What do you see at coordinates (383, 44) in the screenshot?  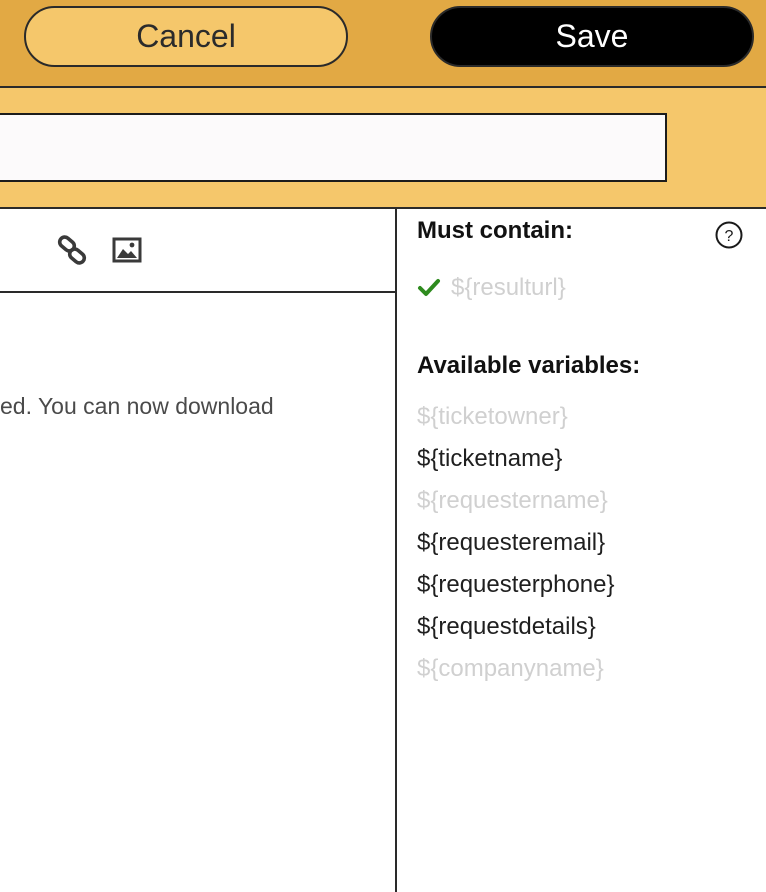 I see `top-action-bar: Cancel Save` at bounding box center [383, 44].